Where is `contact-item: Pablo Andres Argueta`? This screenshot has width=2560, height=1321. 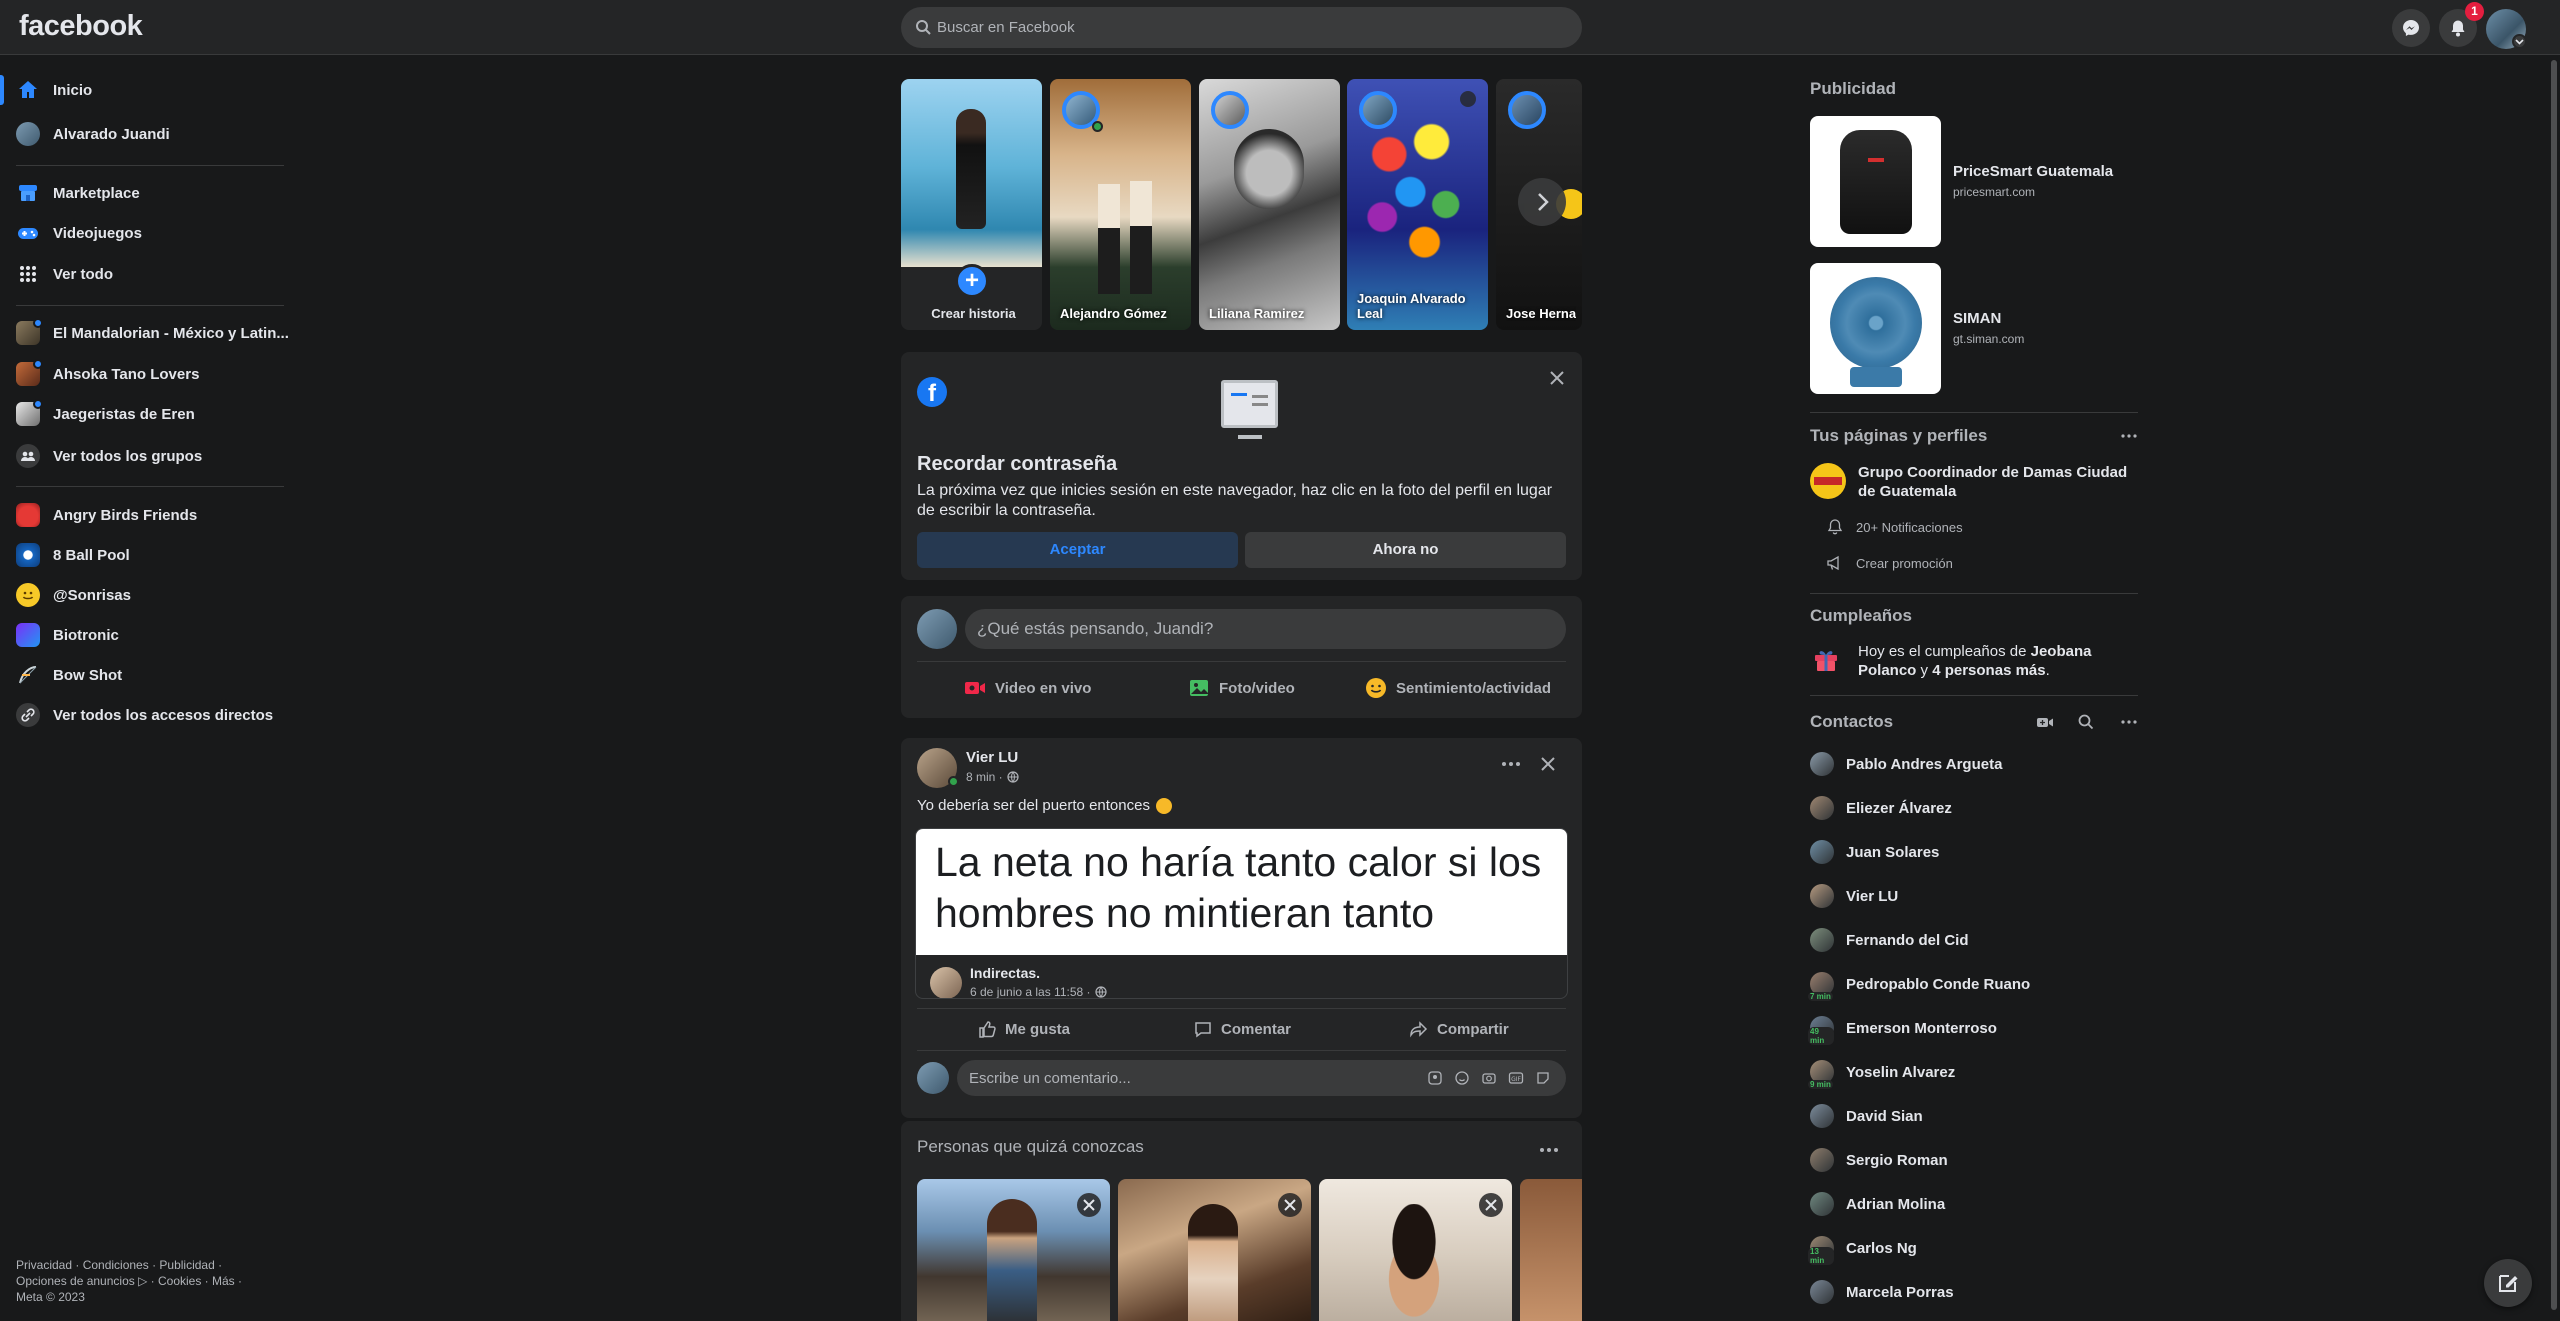 contact-item: Pablo Andres Argueta is located at coordinates (1906, 764).